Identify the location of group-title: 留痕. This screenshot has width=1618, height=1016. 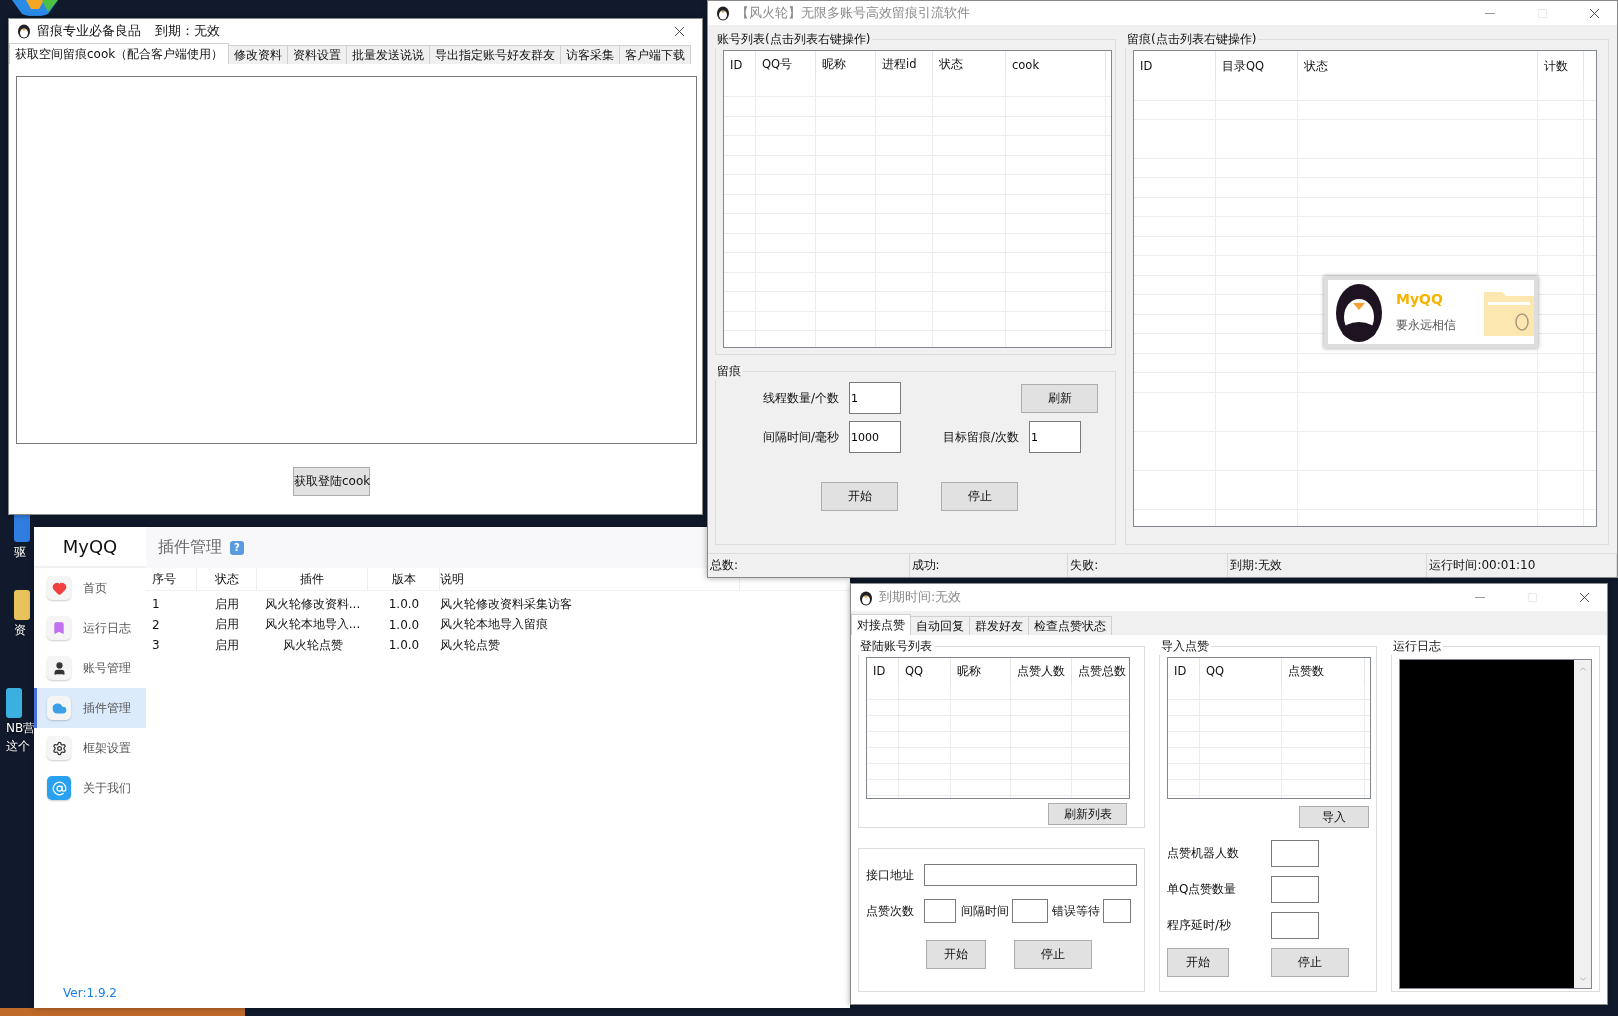
(729, 371).